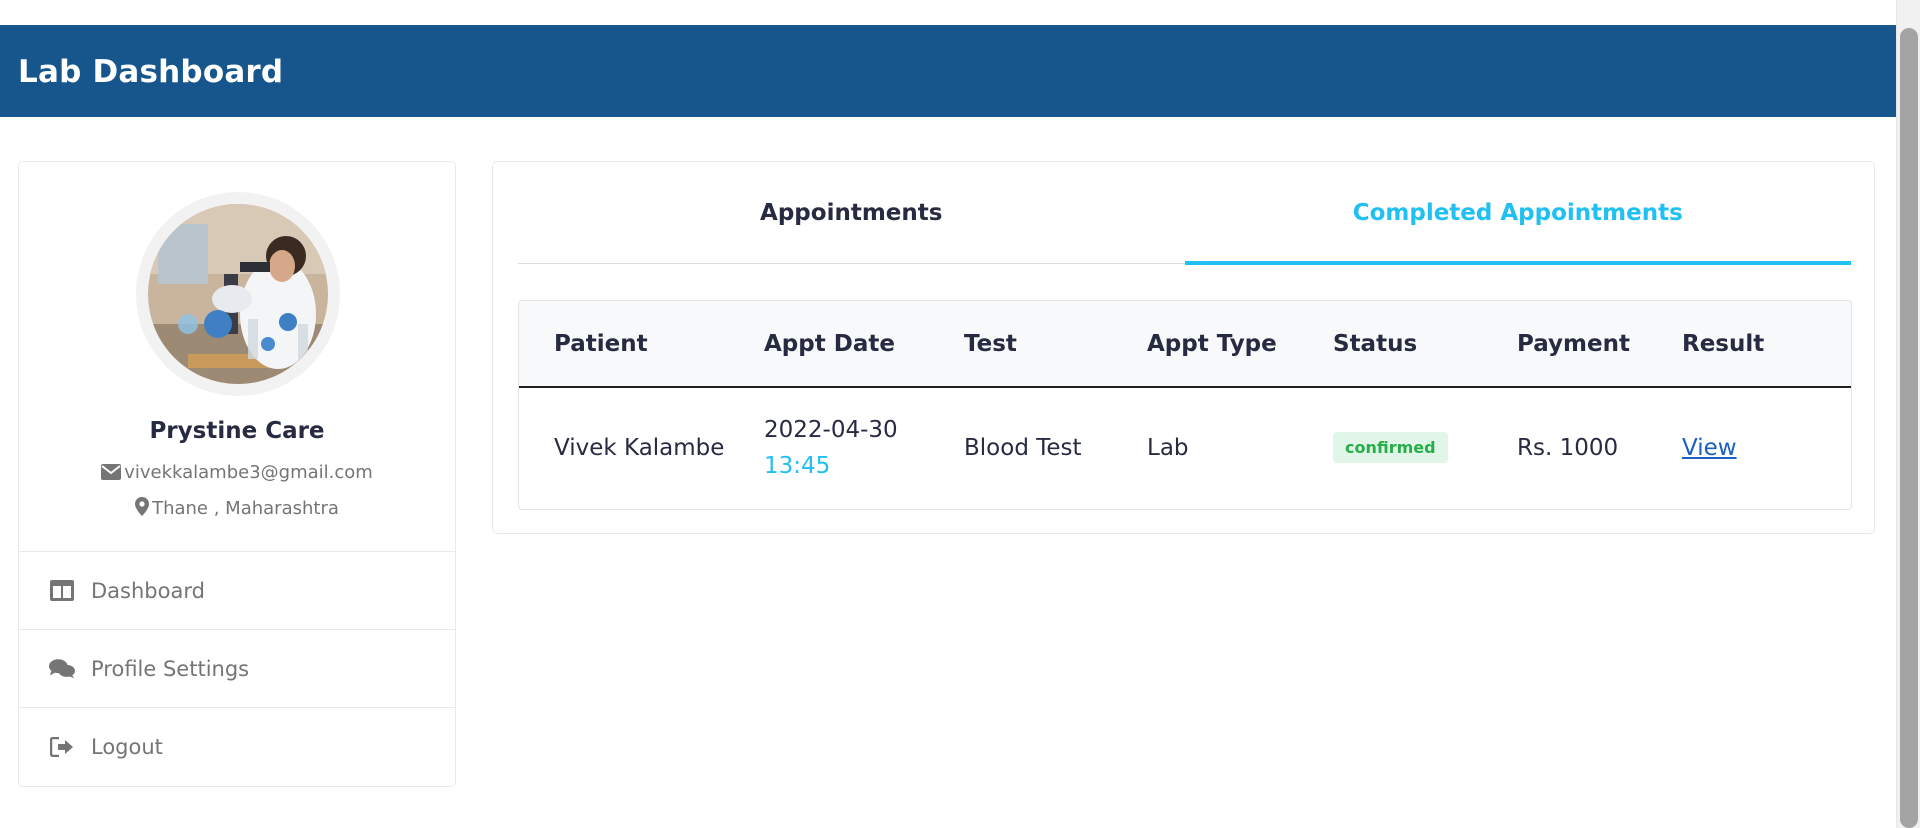 The width and height of the screenshot is (1920, 828). I want to click on cell-status: confirmed, so click(1425, 447).